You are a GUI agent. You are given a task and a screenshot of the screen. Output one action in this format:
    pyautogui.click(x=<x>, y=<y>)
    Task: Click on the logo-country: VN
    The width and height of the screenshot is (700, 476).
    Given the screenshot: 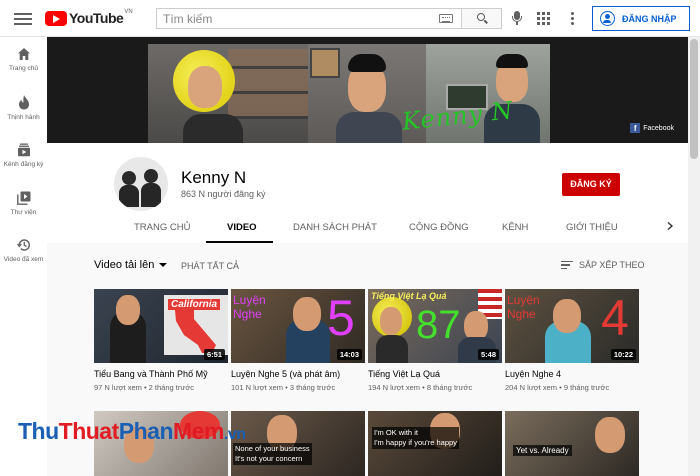 What is the action you would take?
    pyautogui.click(x=128, y=12)
    